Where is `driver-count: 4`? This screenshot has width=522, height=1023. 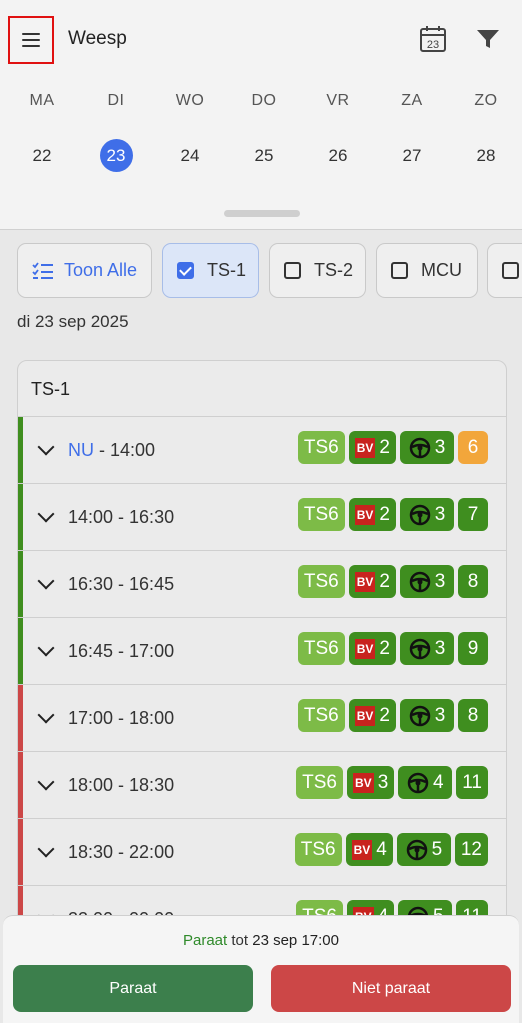 driver-count: 4 is located at coordinates (438, 782).